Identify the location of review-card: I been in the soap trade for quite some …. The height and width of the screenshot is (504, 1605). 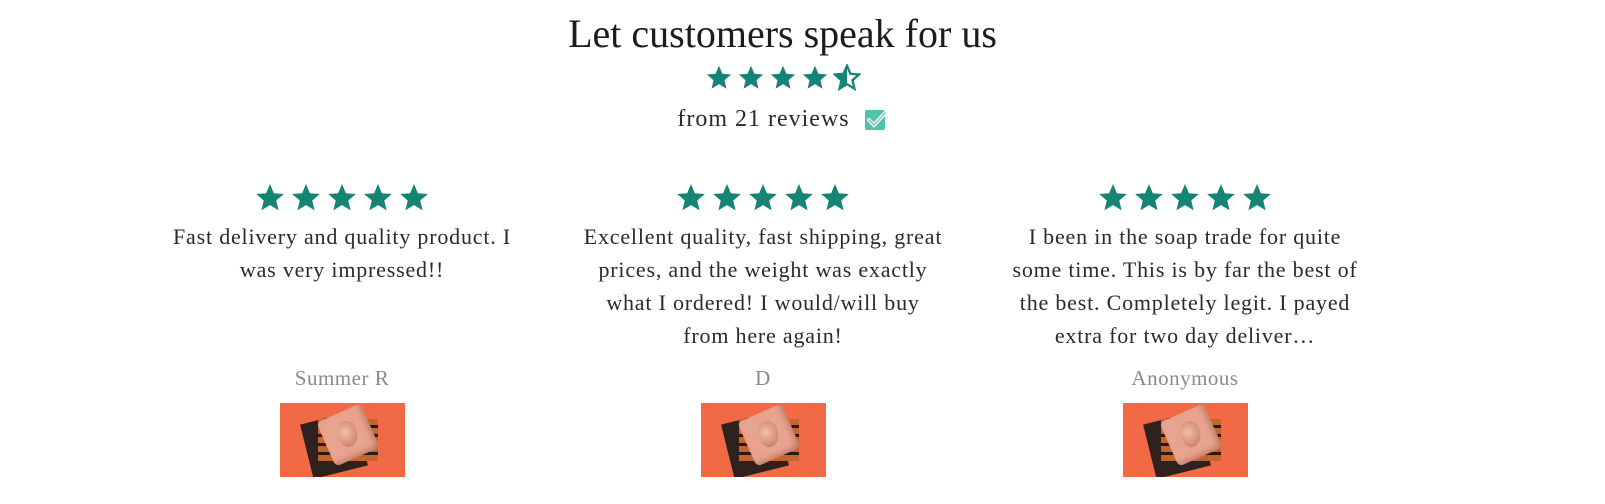
(1185, 329).